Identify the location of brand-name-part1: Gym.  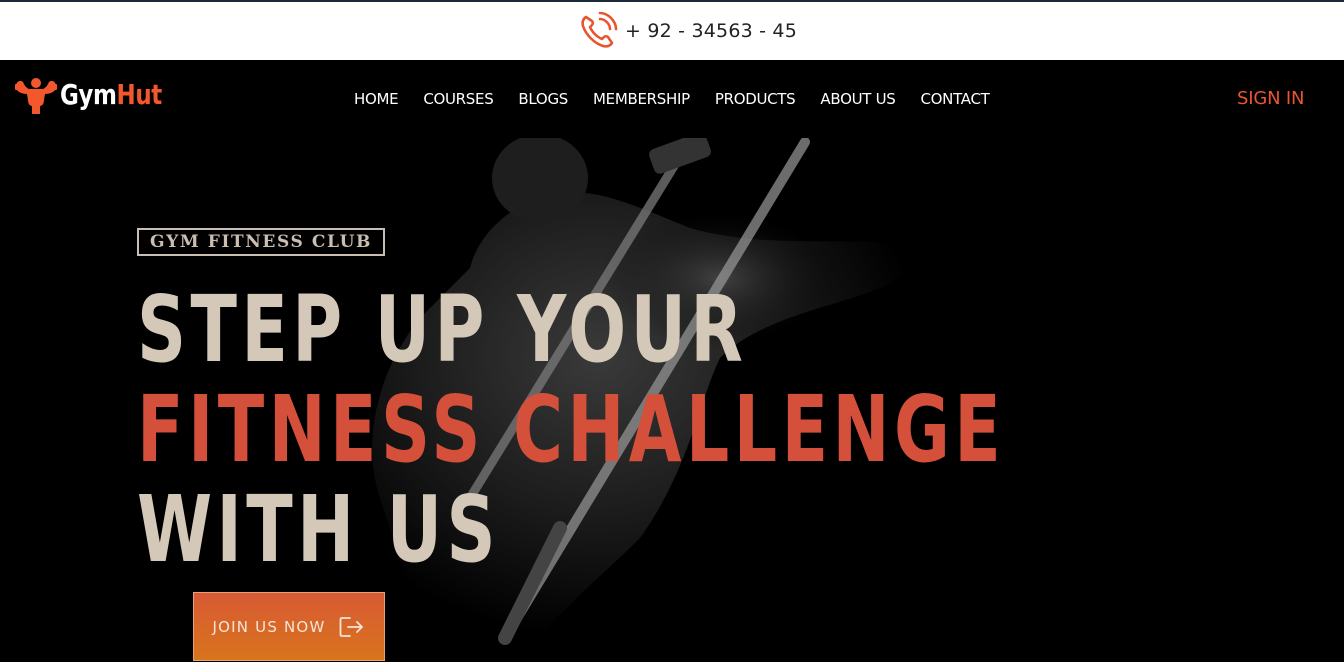
(88, 94).